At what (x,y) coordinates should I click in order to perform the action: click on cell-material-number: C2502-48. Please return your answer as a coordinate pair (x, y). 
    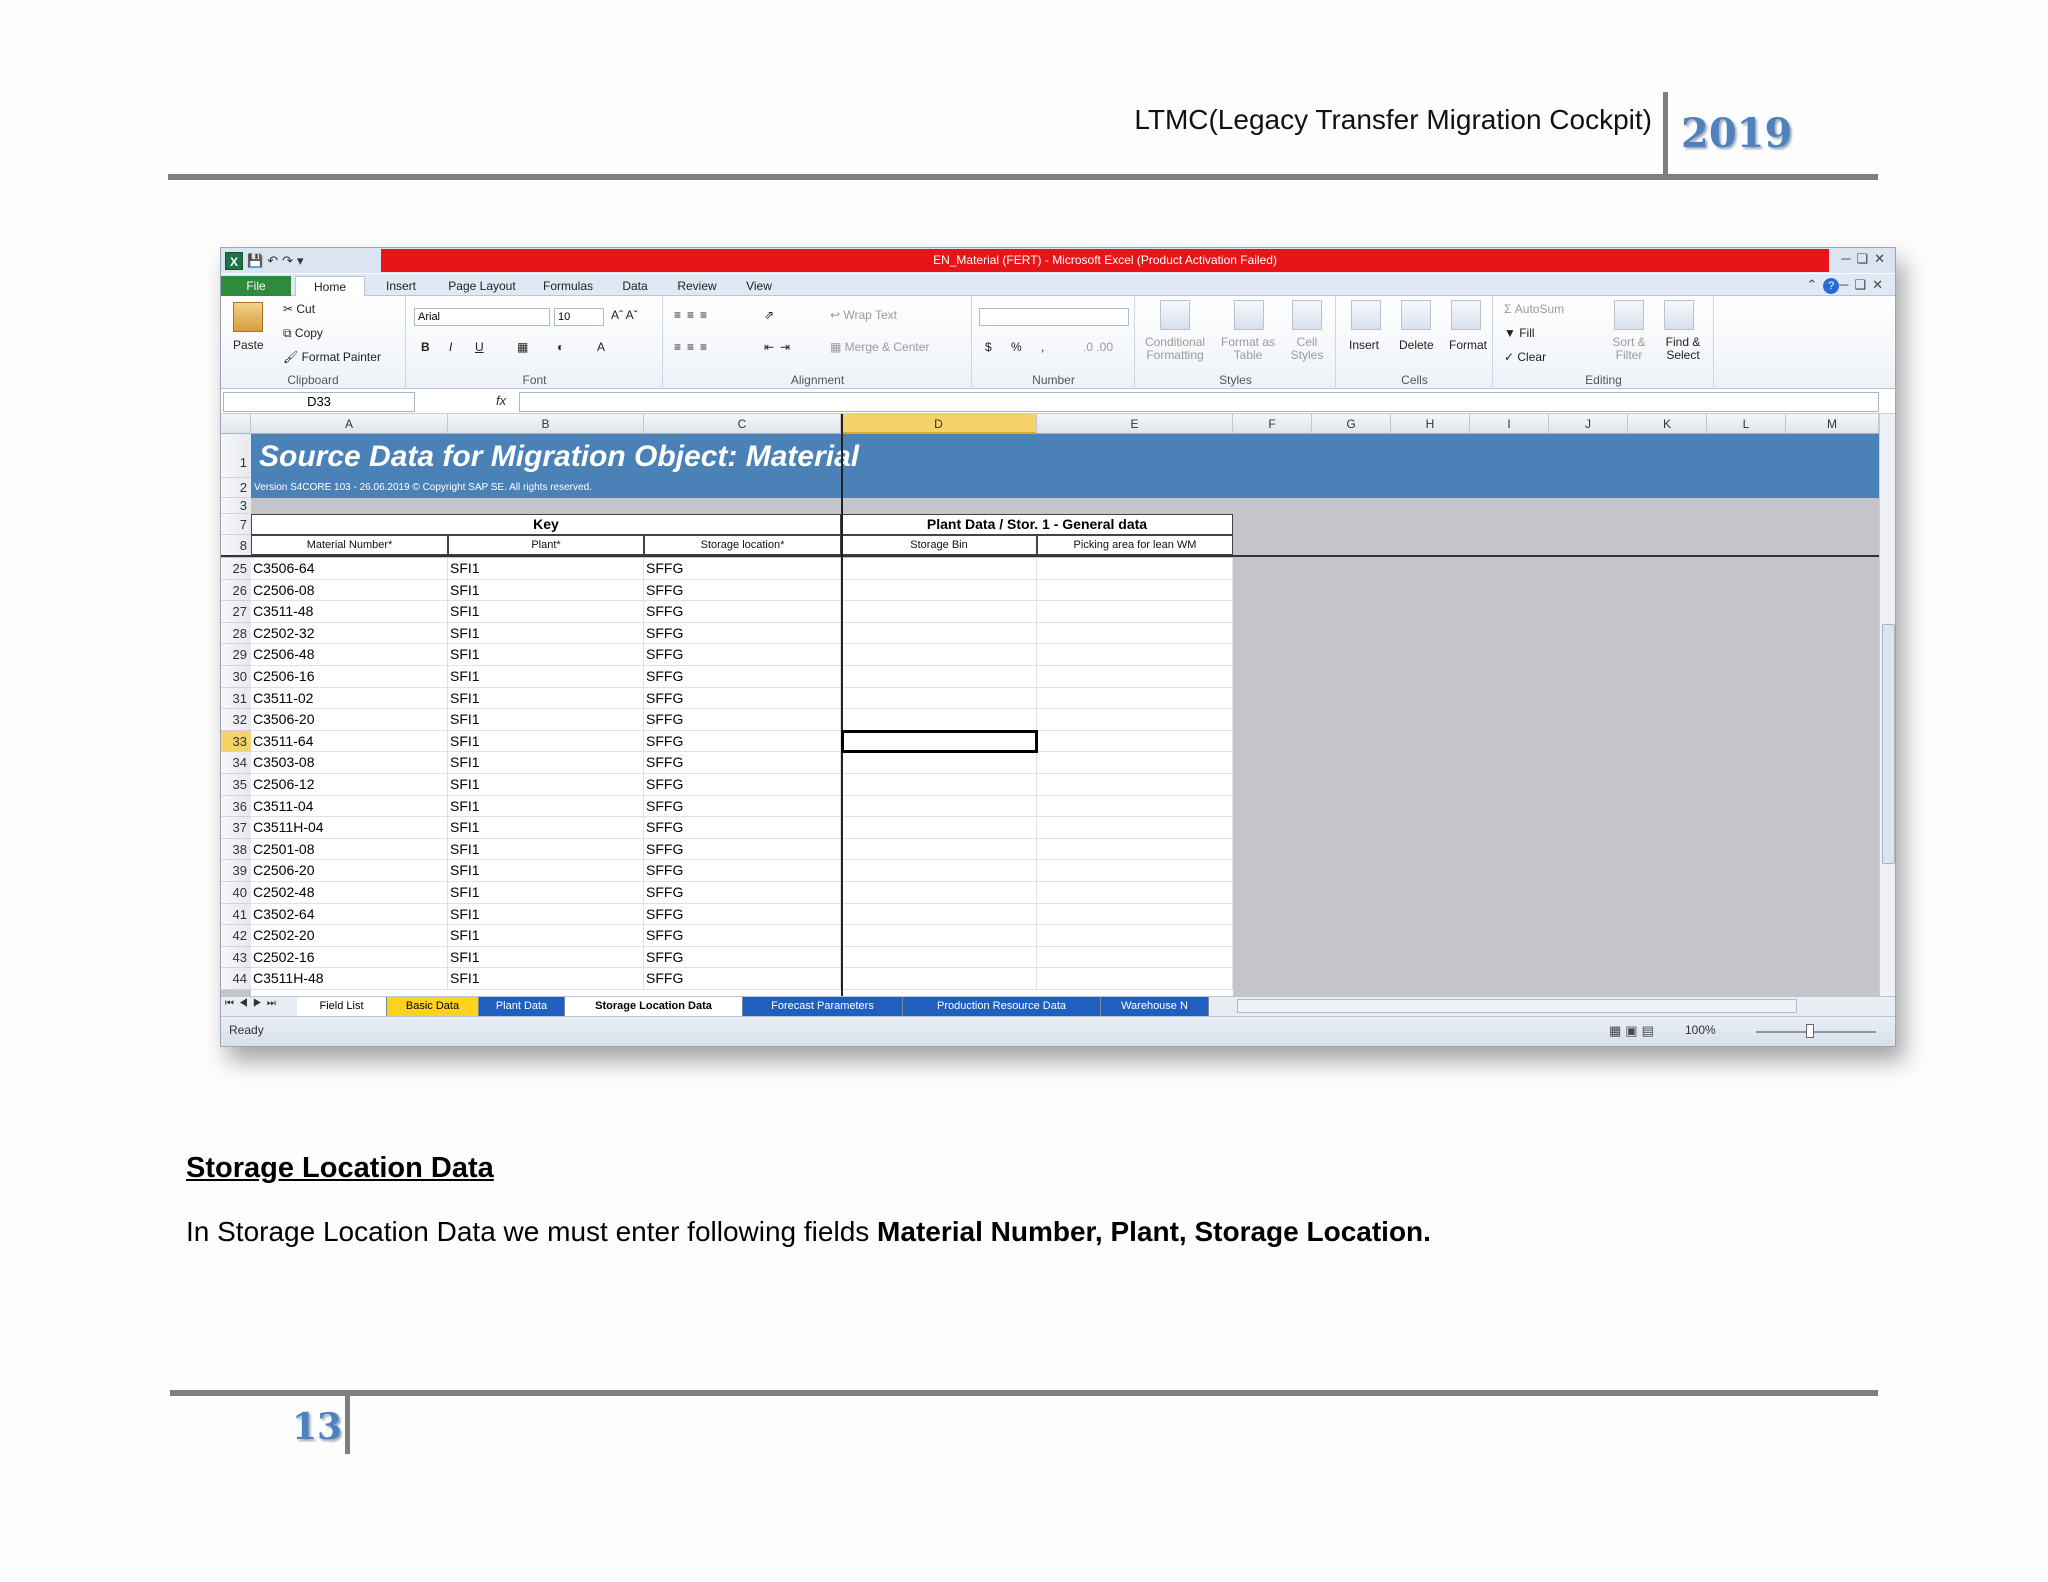
    Looking at the image, I should click on (349, 893).